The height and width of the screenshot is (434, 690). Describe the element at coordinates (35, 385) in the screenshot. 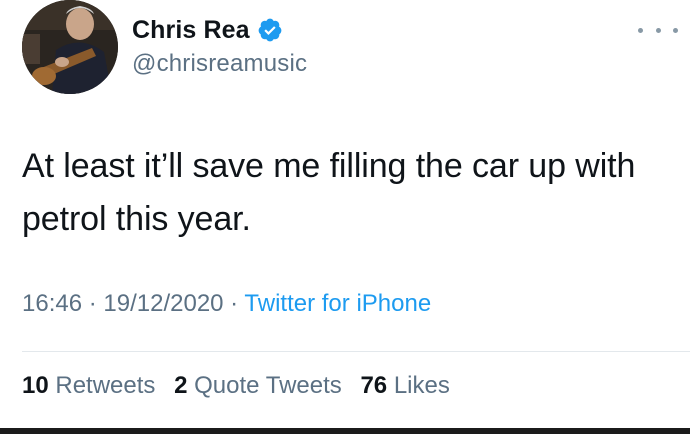

I see `retweets-count: 10` at that location.